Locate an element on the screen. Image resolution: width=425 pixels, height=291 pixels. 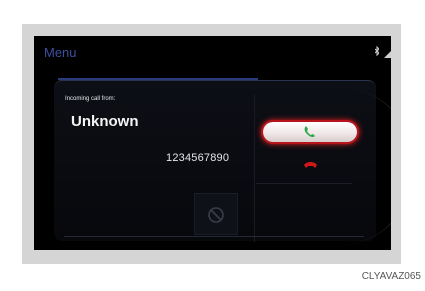
disabled-icon is located at coordinates (216, 215).